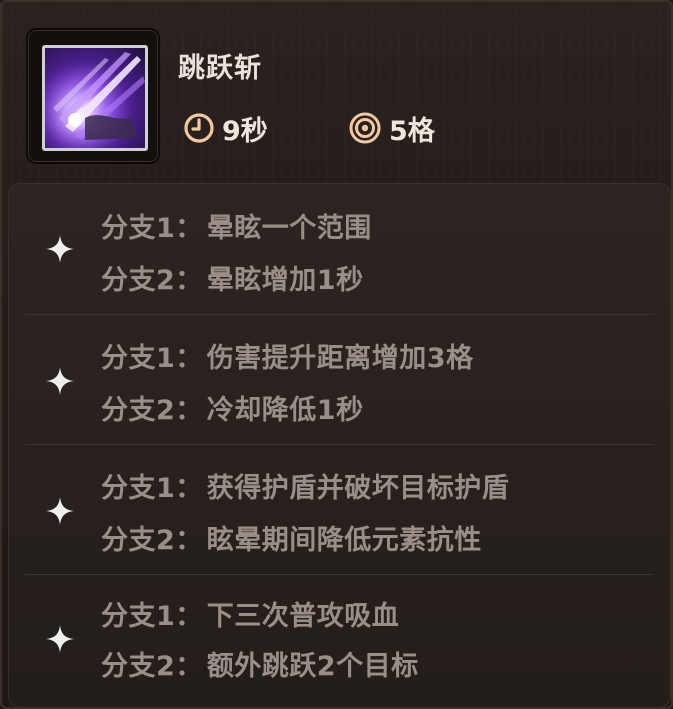 This screenshot has width=673, height=709. What do you see at coordinates (285, 280) in the screenshot?
I see `branch-2-text: 晕眩增加1秒` at bounding box center [285, 280].